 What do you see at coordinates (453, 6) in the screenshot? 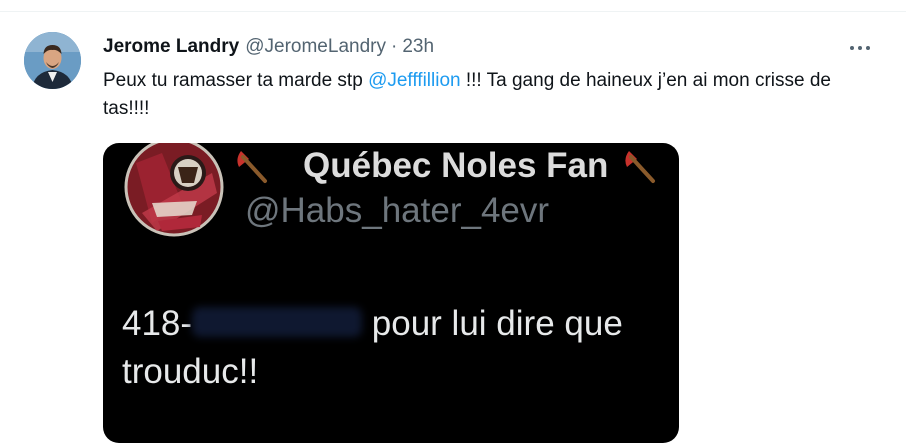
I see `top-divider` at bounding box center [453, 6].